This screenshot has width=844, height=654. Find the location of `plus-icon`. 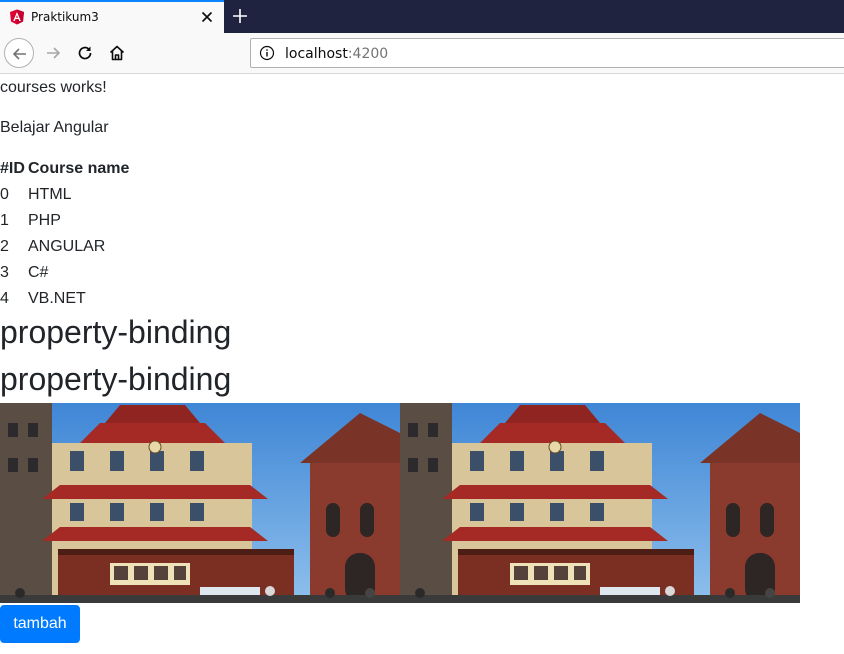

plus-icon is located at coordinates (240, 16).